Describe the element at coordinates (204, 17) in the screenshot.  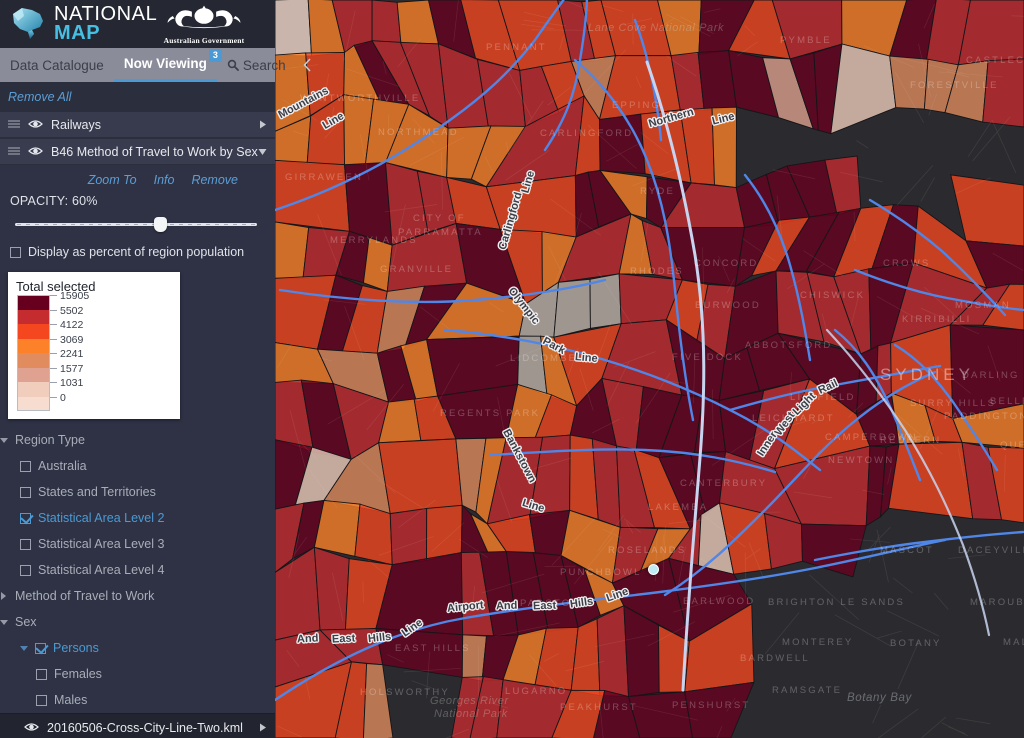
I see `coat-of-arms-icon` at that location.